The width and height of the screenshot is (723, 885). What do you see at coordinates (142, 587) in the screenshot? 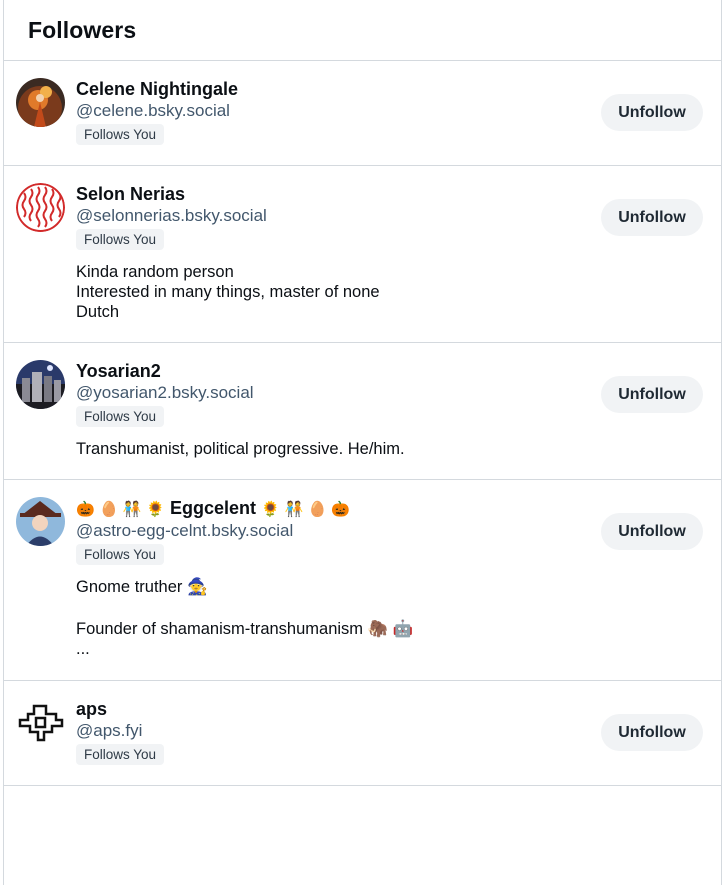
I see `bio-line: Gnome truther 🧙` at bounding box center [142, 587].